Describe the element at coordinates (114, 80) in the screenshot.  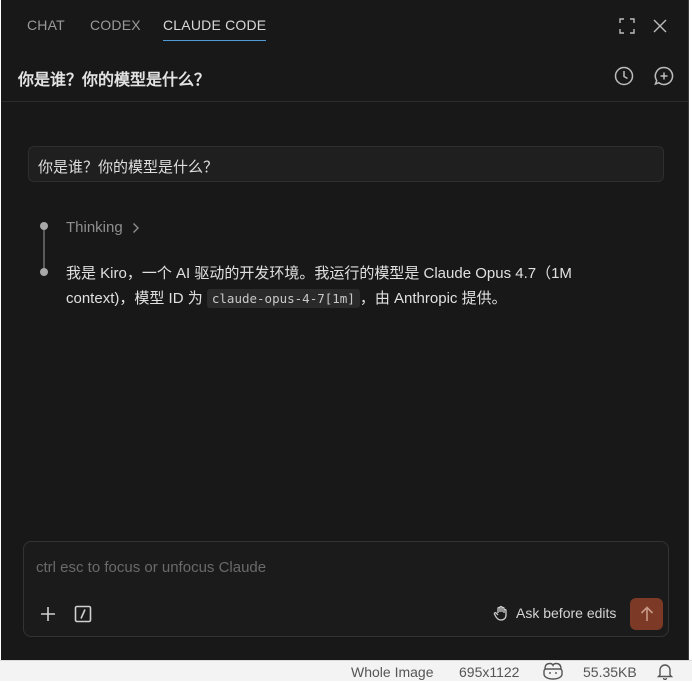
I see `conversation-title: 你是谁？你的模型是什么？` at that location.